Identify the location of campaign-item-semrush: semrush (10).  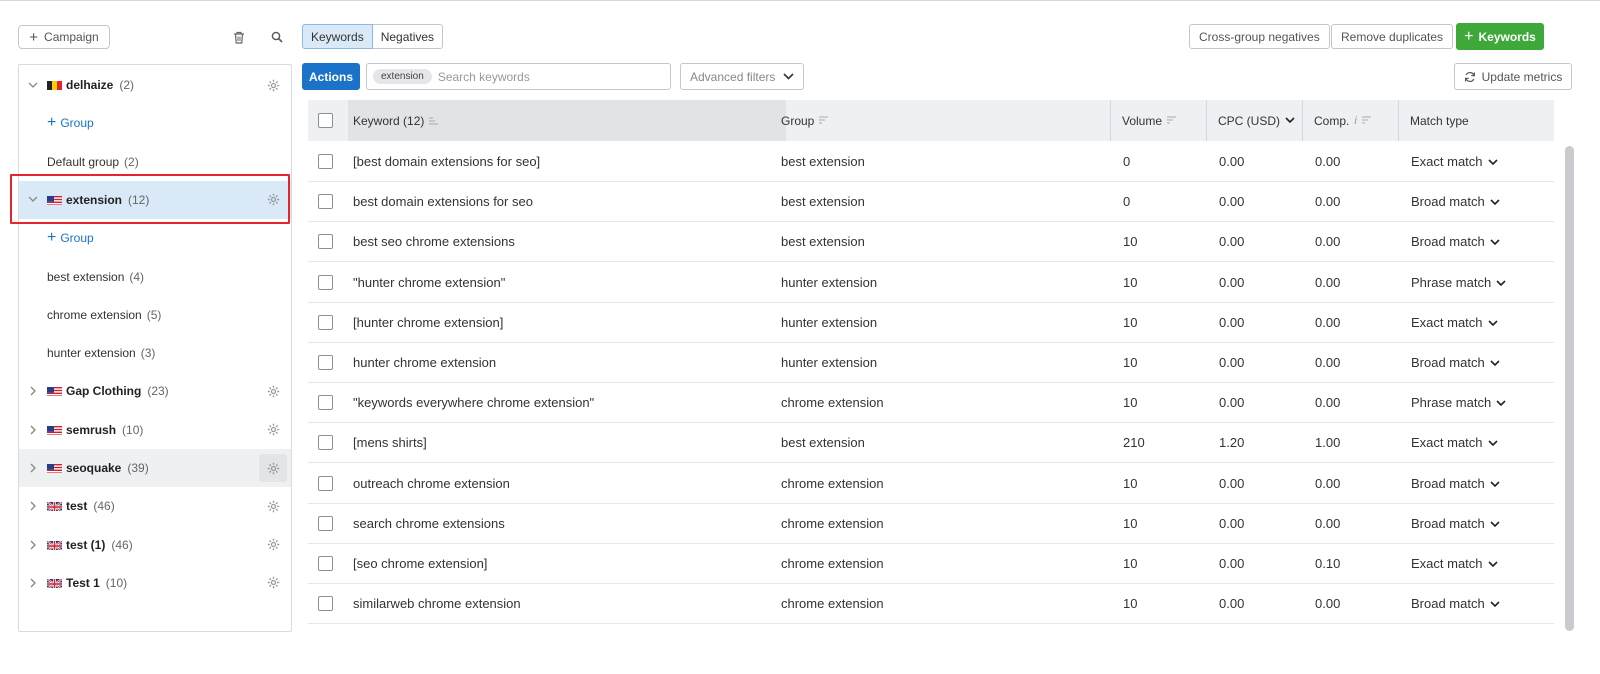
(155, 430).